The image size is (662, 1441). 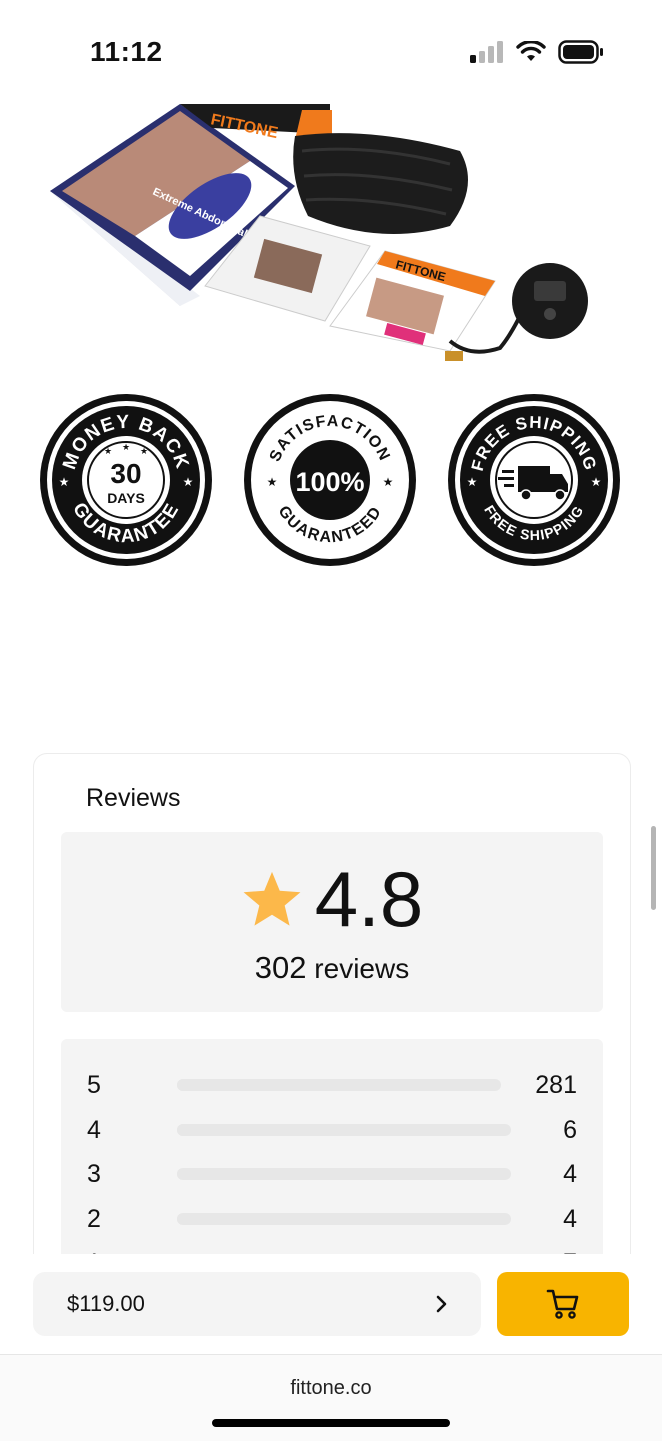 What do you see at coordinates (272, 898) in the screenshot?
I see `star-icon` at bounding box center [272, 898].